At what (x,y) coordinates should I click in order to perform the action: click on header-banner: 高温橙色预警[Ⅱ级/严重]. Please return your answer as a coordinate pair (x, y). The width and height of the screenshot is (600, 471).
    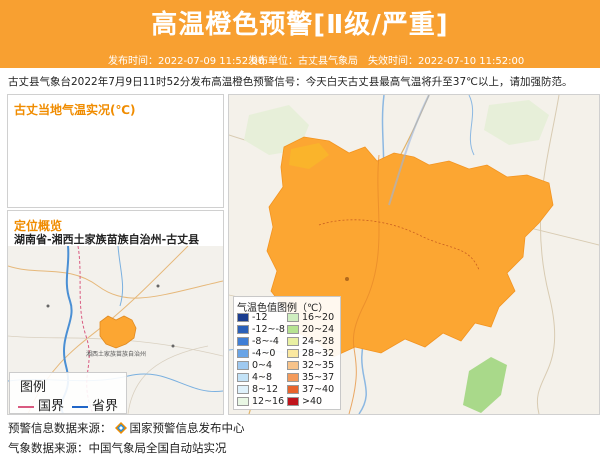
    Looking at the image, I should click on (300, 24).